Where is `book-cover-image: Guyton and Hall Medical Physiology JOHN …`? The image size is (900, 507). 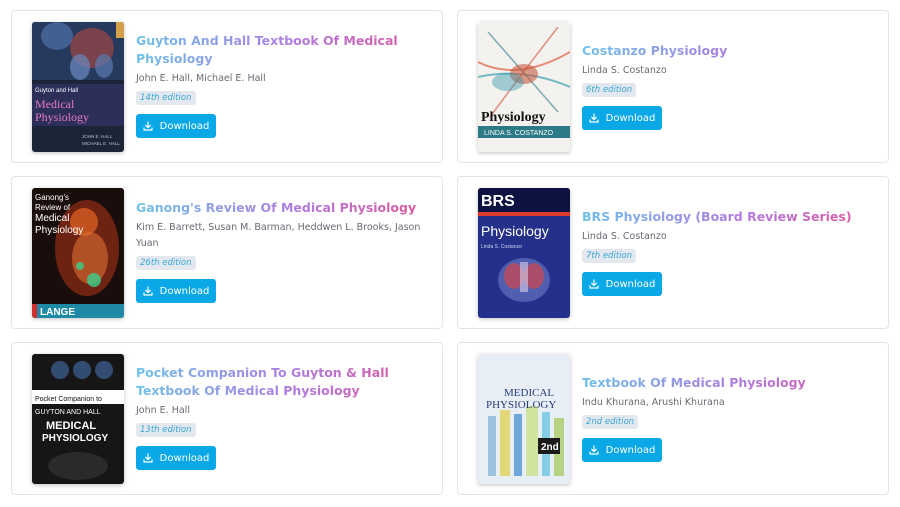 book-cover-image: Guyton and Hall Medical Physiology JOHN … is located at coordinates (78, 87).